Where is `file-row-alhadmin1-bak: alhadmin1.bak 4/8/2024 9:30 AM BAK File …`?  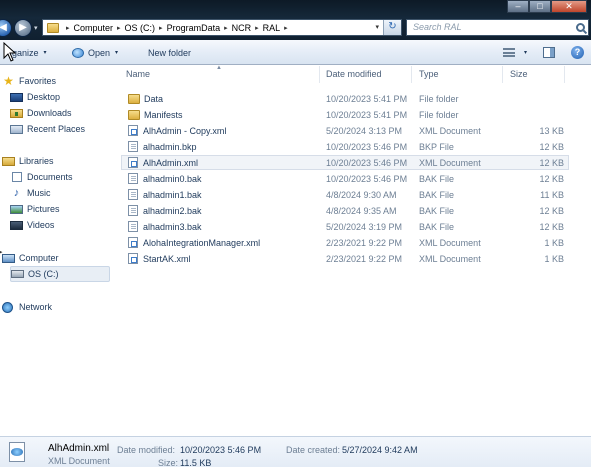 file-row-alhadmin1-bak: alhadmin1.bak 4/8/2024 9:30 AM BAK File … is located at coordinates (345, 194).